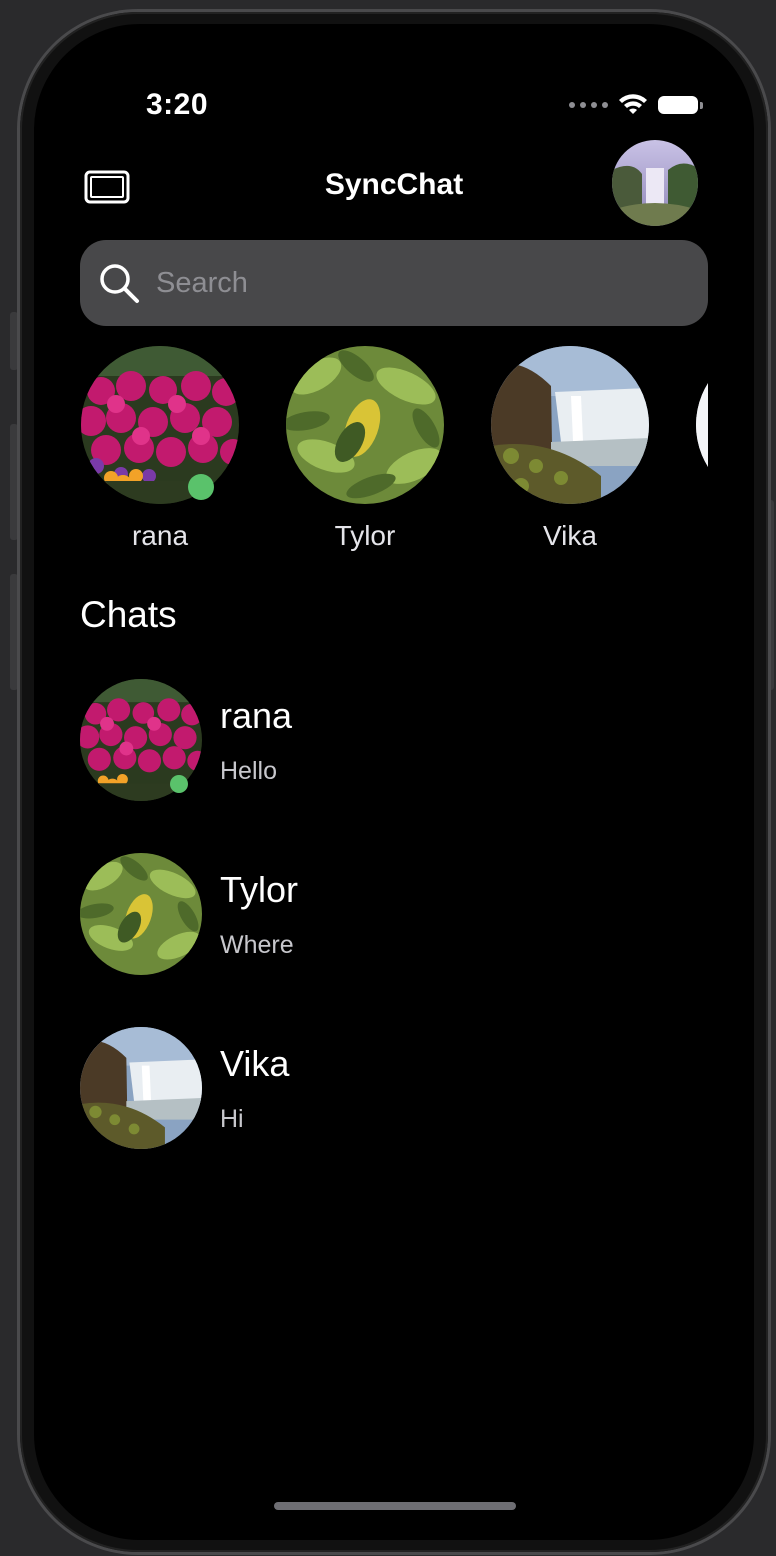 The image size is (776, 1556). What do you see at coordinates (394, 1089) in the screenshot?
I see `chat-row: Vika Hi` at bounding box center [394, 1089].